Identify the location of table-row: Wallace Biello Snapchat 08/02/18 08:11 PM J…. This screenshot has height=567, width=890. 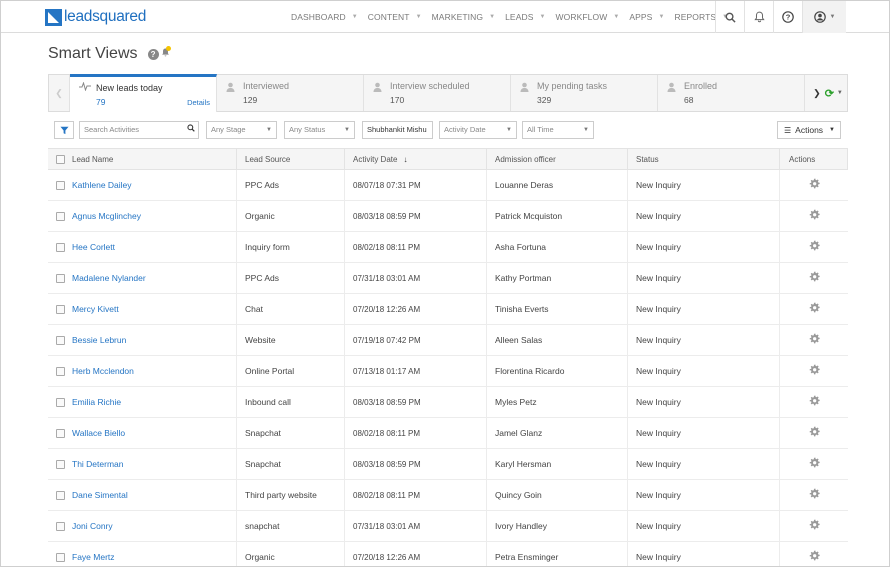
(448, 433).